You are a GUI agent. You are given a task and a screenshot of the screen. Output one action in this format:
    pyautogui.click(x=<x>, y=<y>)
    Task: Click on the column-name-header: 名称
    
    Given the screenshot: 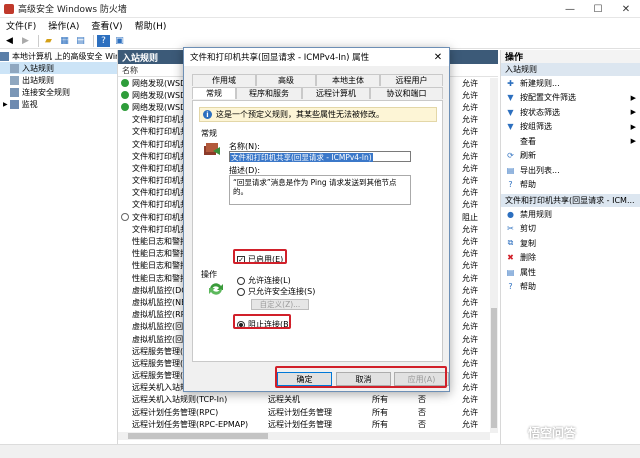 What is the action you would take?
    pyautogui.click(x=128, y=70)
    